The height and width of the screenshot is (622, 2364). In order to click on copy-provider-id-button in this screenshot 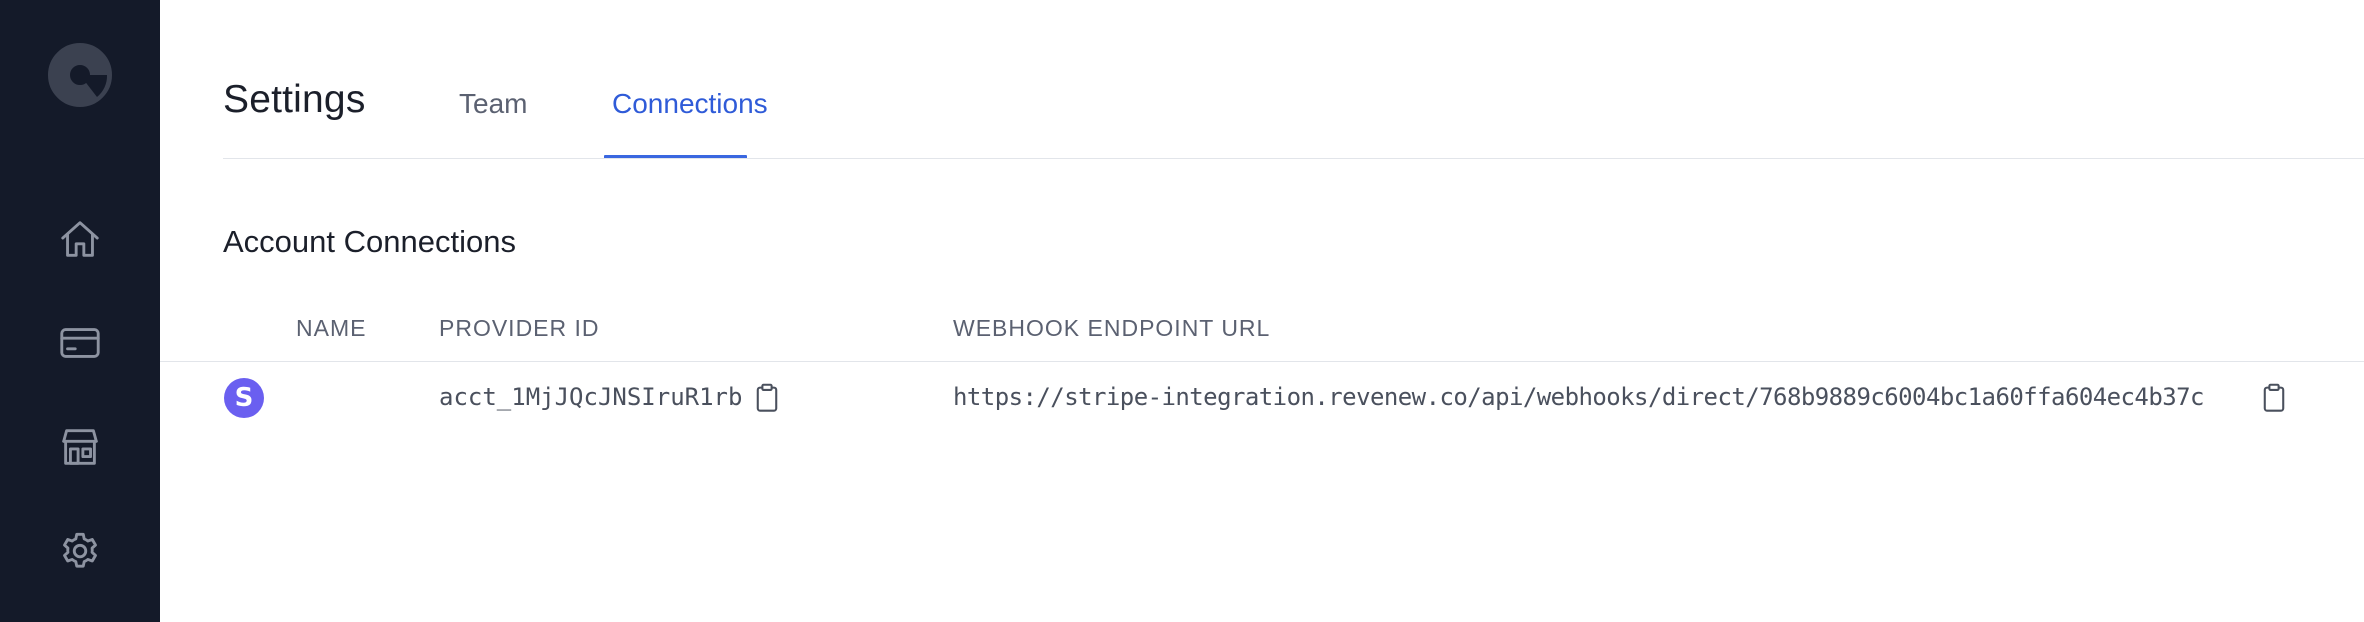, I will do `click(767, 398)`.